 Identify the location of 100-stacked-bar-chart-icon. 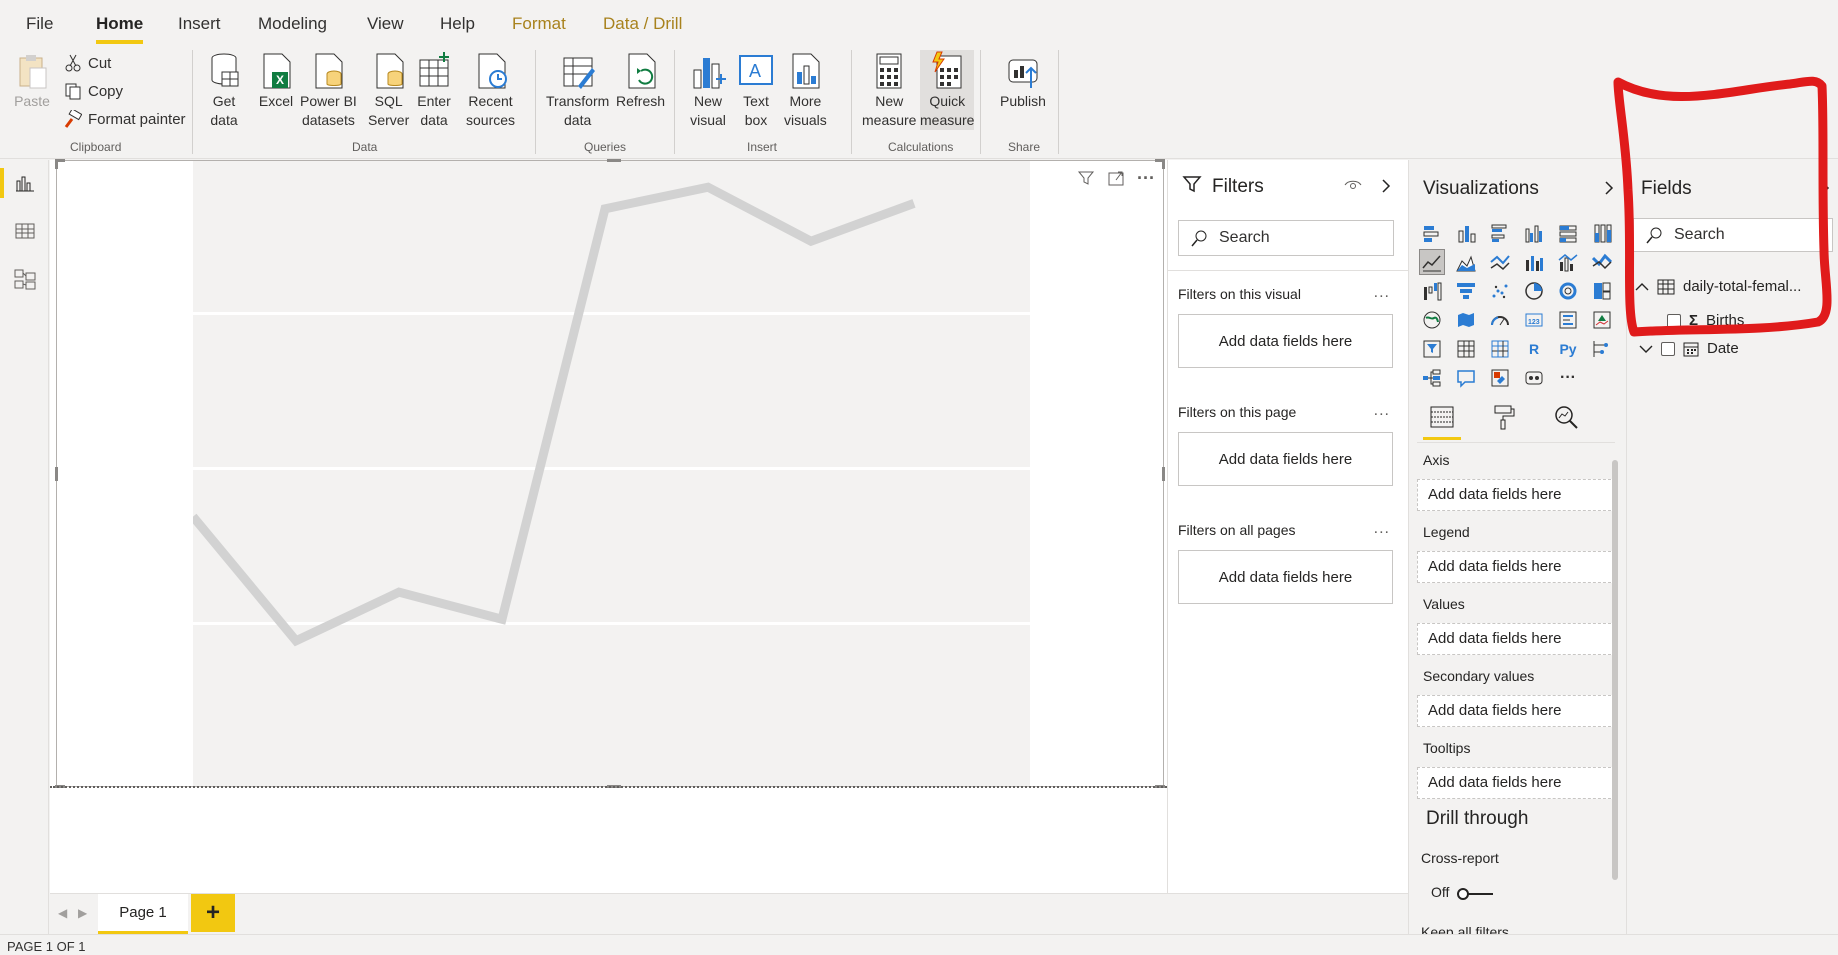
(1568, 233).